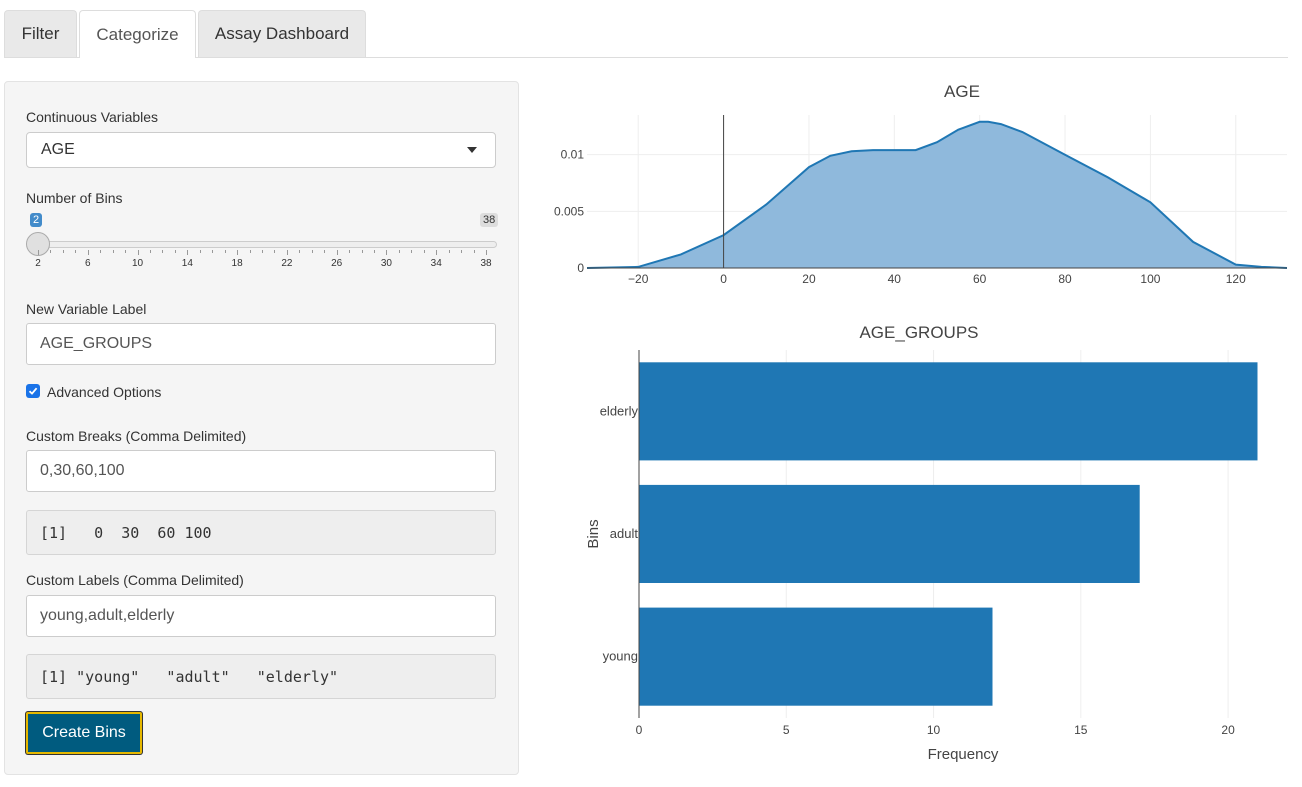 The height and width of the screenshot is (787, 1302). Describe the element at coordinates (619, 410) in the screenshot. I see `category-label: elderly` at that location.